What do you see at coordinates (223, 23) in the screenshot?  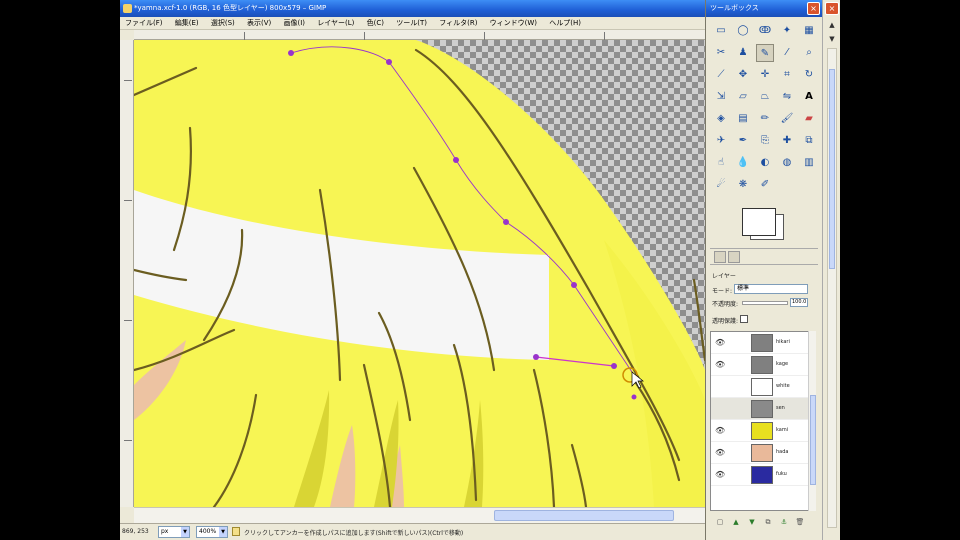 I see `menu-select: 選択(S)` at bounding box center [223, 23].